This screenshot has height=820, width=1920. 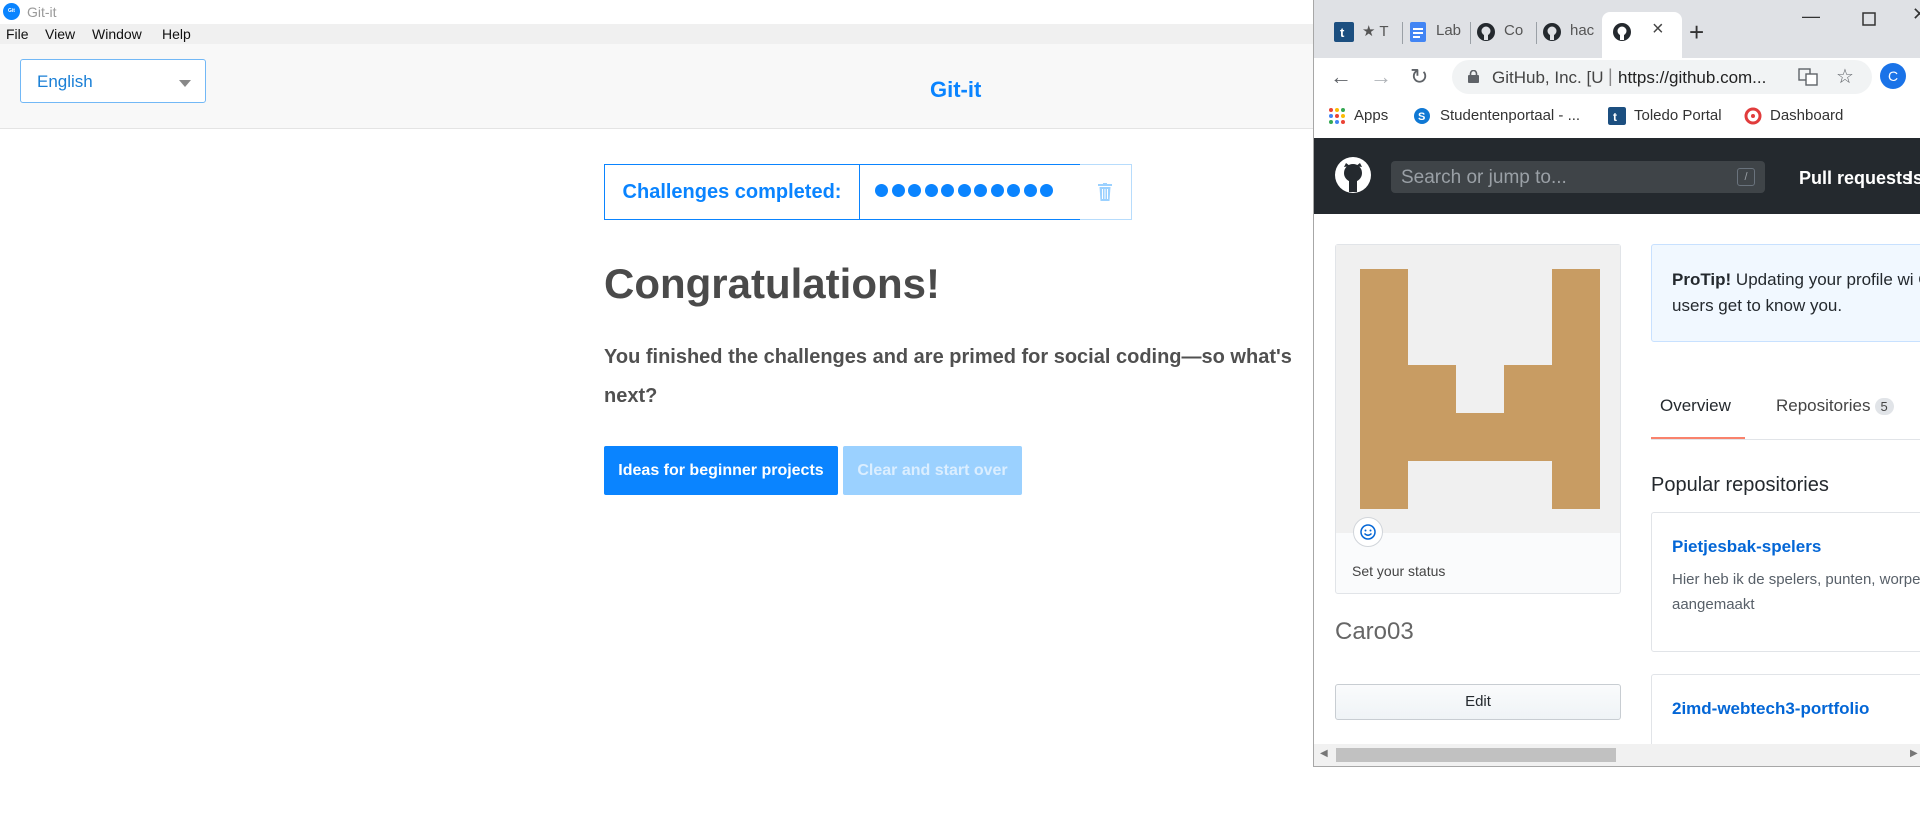 What do you see at coordinates (1374, 631) in the screenshot?
I see `profile-username: Caro03` at bounding box center [1374, 631].